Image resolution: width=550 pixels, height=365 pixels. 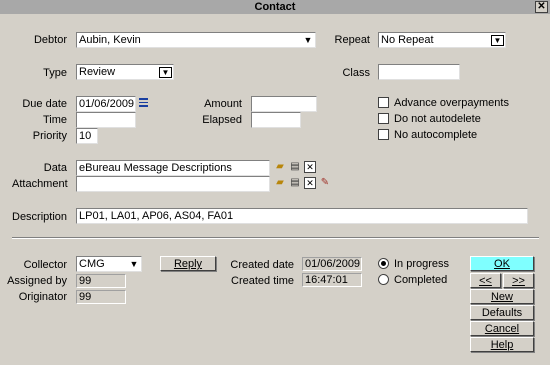 What do you see at coordinates (356, 73) in the screenshot?
I see `class-label: Class` at bounding box center [356, 73].